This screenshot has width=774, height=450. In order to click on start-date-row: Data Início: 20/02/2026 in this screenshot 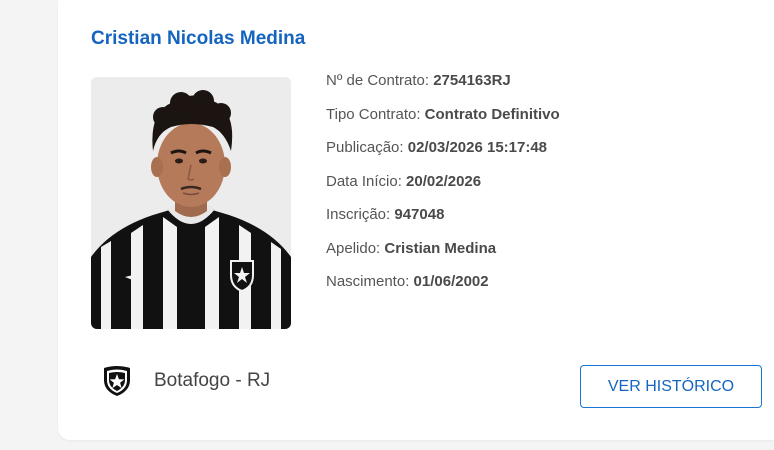, I will do `click(536, 189)`.